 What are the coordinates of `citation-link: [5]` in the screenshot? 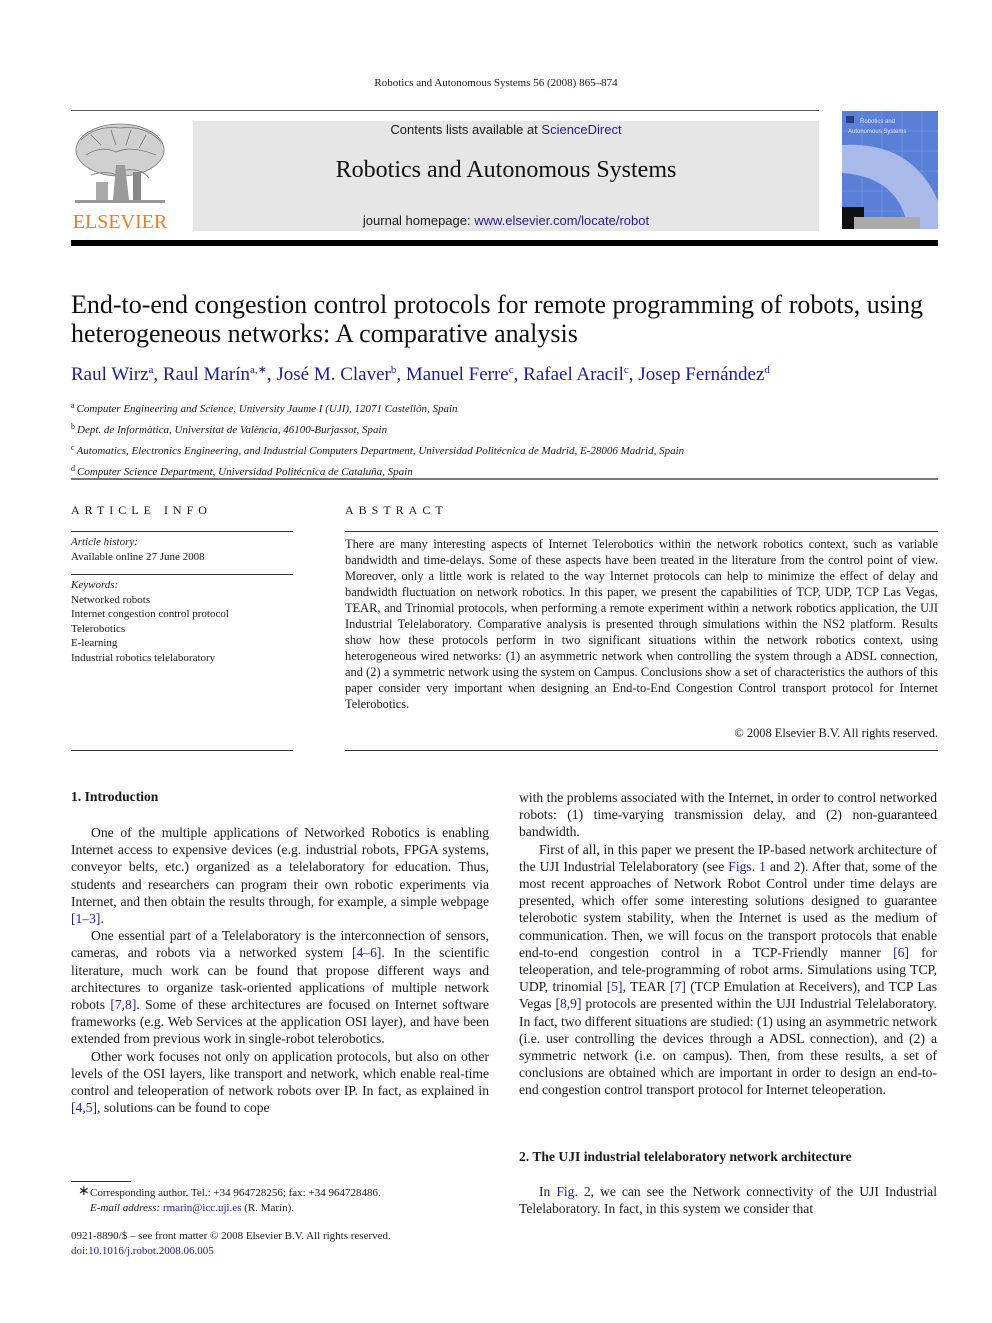 It's located at (615, 986).